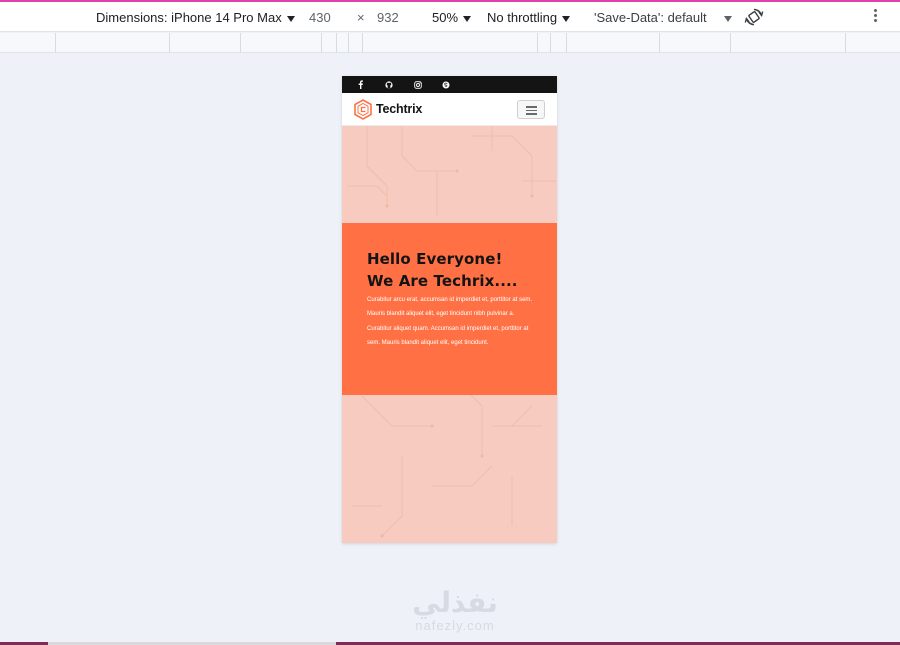  What do you see at coordinates (455, 625) in the screenshot?
I see `watermark-latin: nafezly.com` at bounding box center [455, 625].